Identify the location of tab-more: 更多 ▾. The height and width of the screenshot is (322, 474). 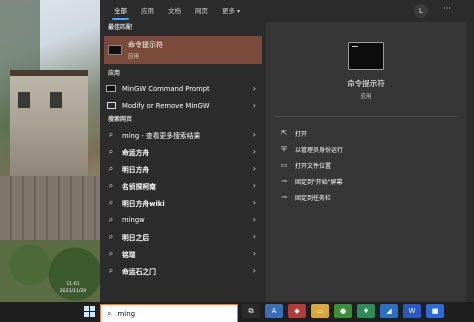
(231, 11).